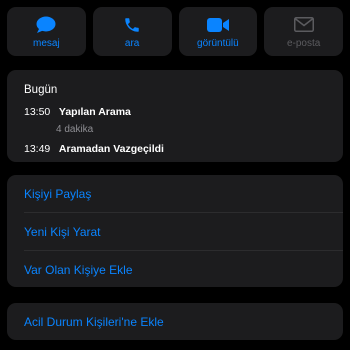  Describe the element at coordinates (77, 120) in the screenshot. I see `call-row: 13:50 Yapılan Arama 4 dakika` at that location.